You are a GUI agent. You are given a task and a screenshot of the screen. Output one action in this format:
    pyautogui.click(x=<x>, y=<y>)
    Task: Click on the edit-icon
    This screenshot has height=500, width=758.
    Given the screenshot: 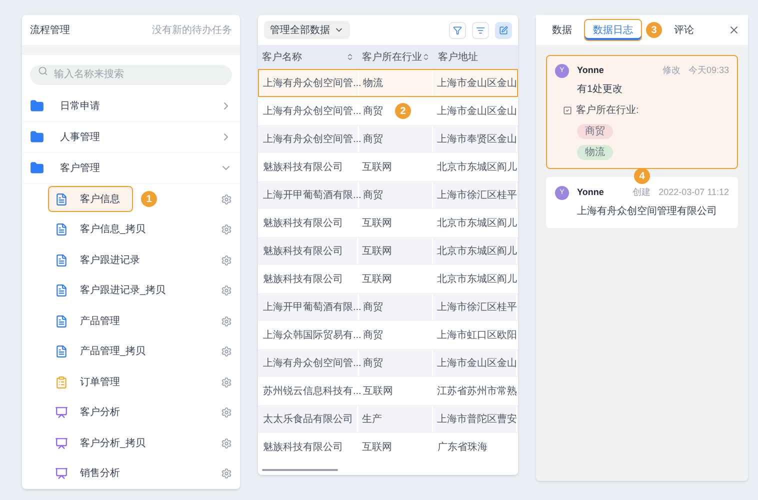 What is the action you would take?
    pyautogui.click(x=503, y=30)
    